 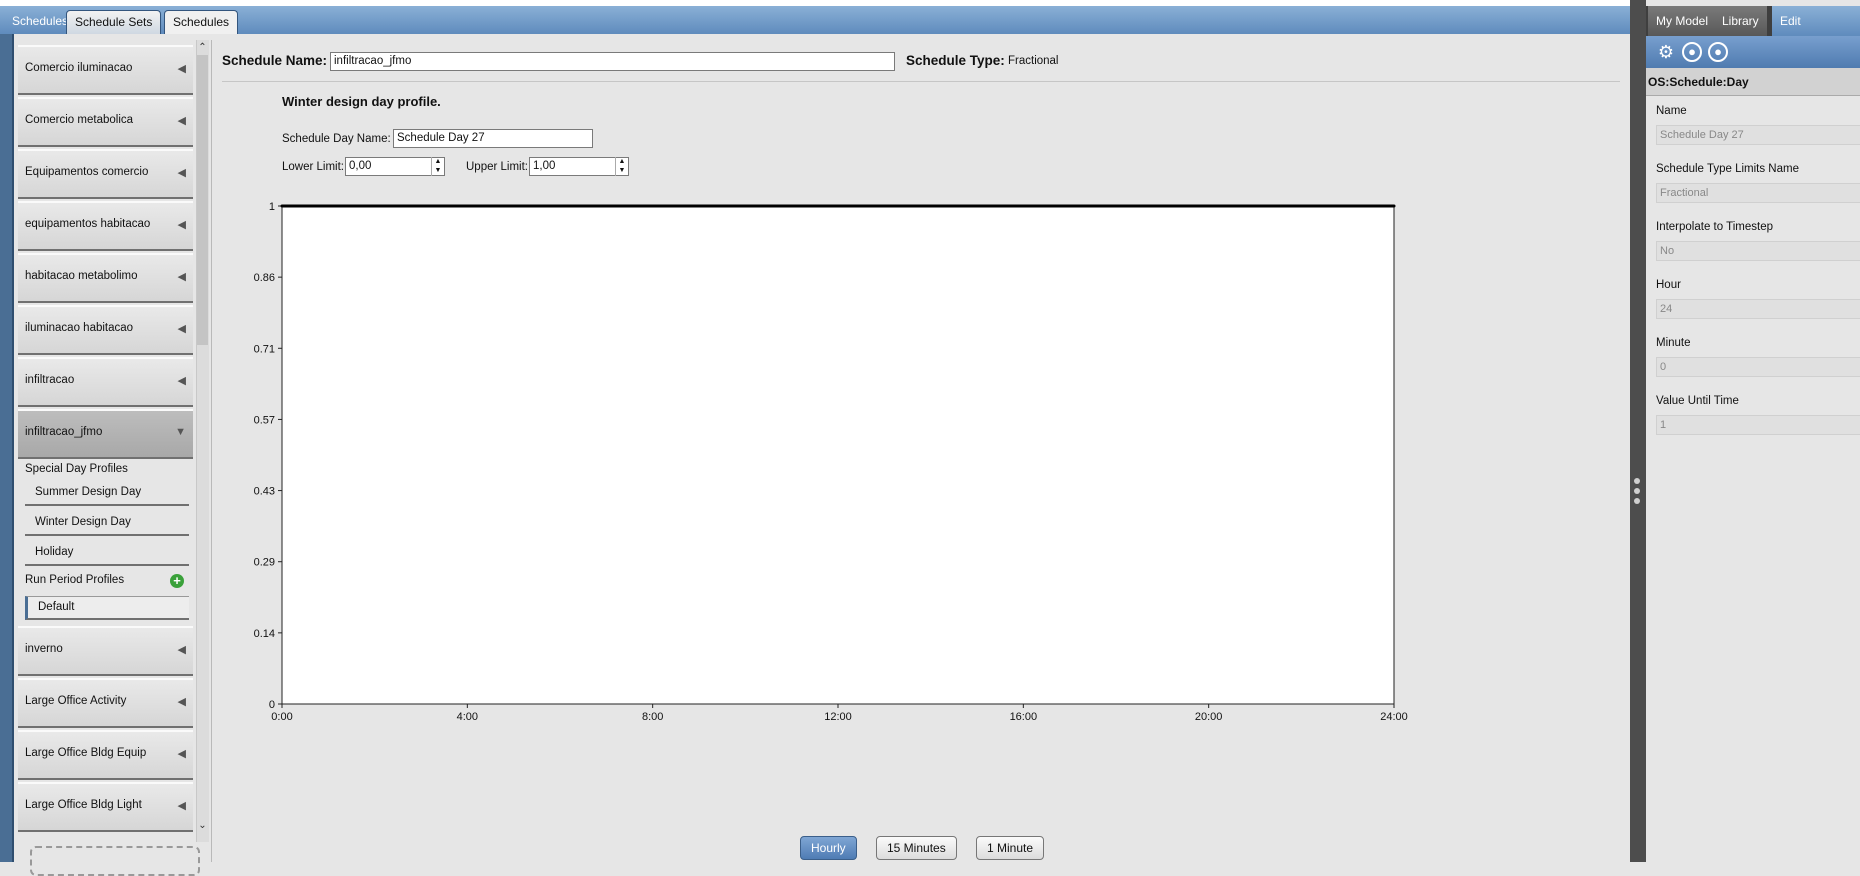 What do you see at coordinates (107, 554) in the screenshot?
I see `profile-holiday: Holiday` at bounding box center [107, 554].